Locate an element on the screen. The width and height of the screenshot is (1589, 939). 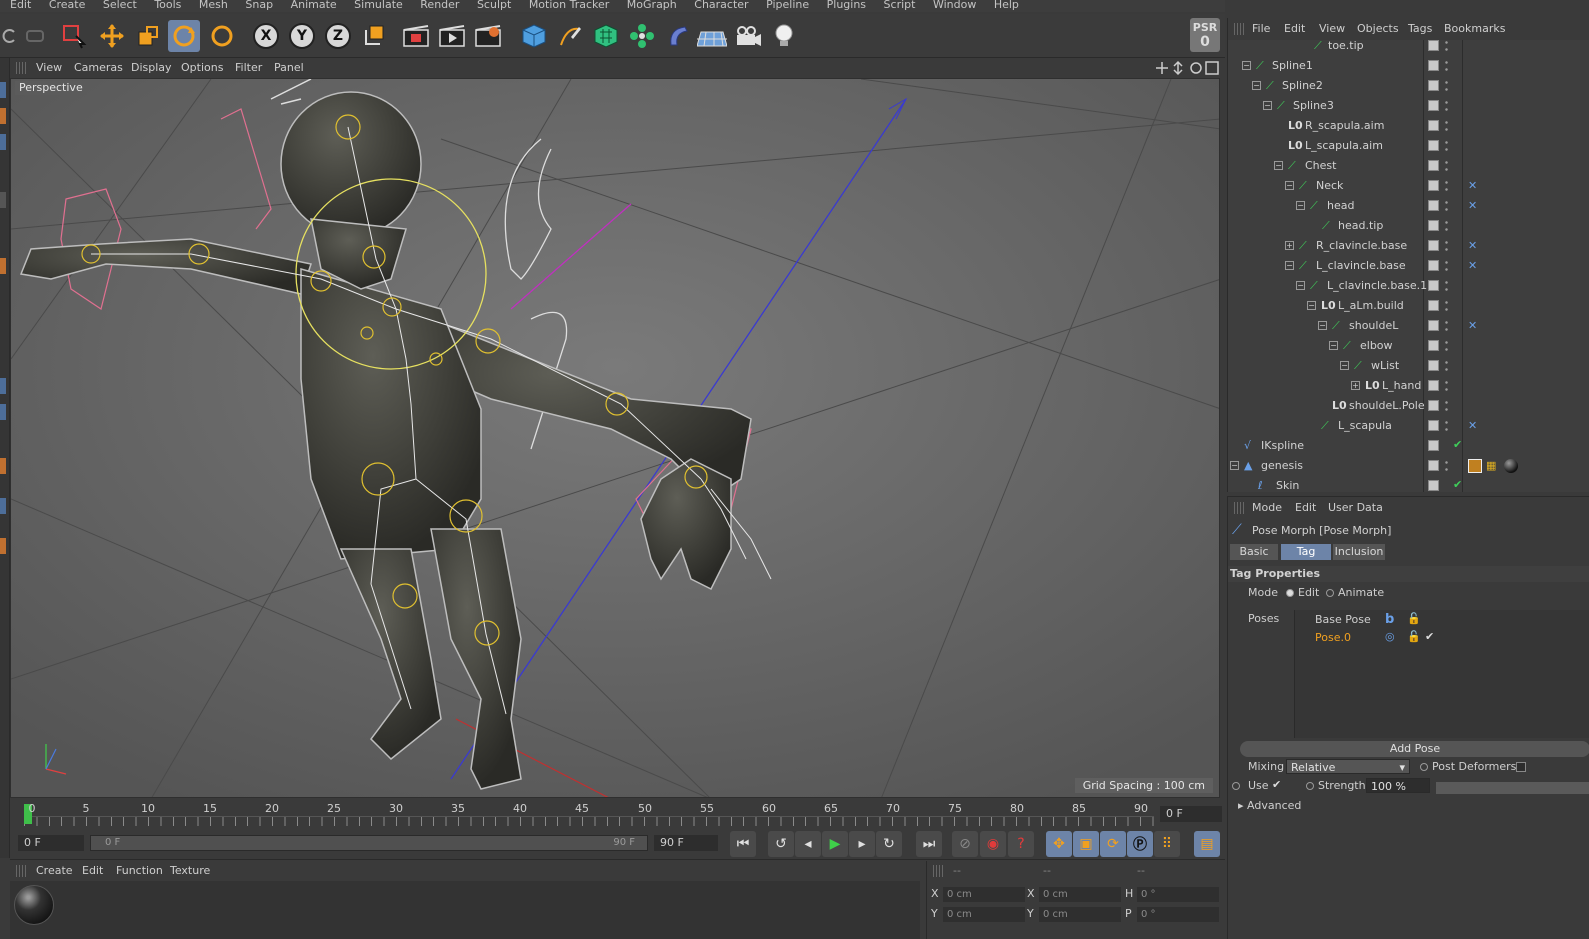
viewport-menu-view: View is located at coordinates (49, 67).